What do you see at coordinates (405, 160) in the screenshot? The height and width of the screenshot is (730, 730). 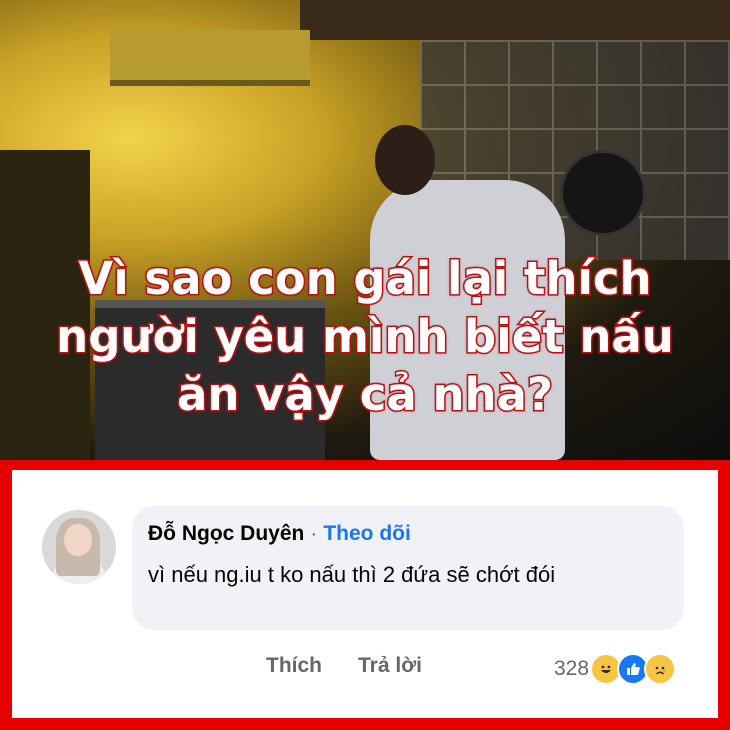 I see `person-head` at bounding box center [405, 160].